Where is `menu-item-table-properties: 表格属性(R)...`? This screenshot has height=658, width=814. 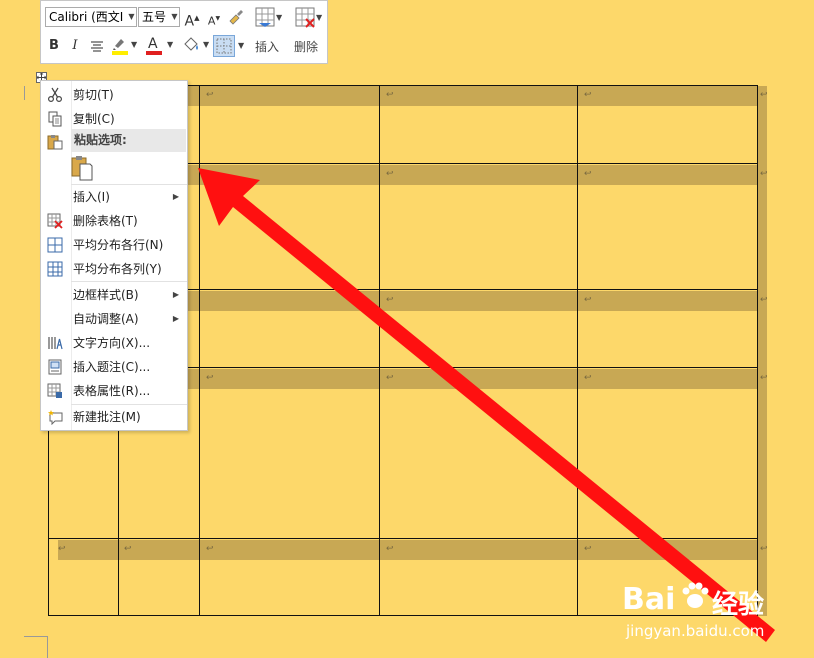 menu-item-table-properties: 表格属性(R)... is located at coordinates (114, 391).